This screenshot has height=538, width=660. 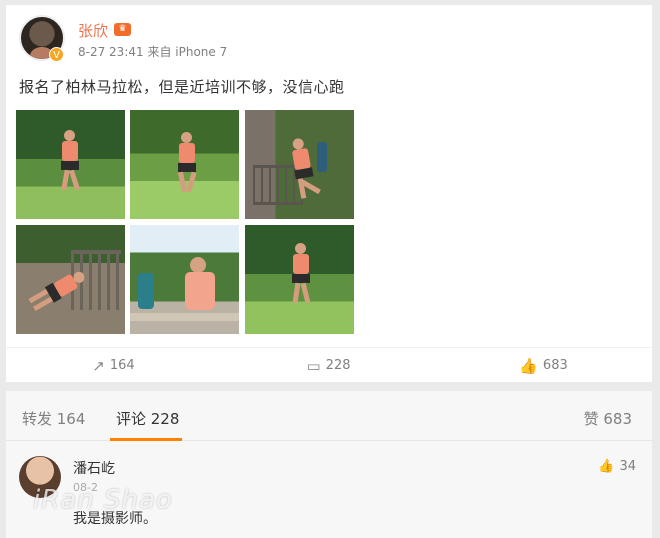 What do you see at coordinates (93, 30) in the screenshot?
I see `author-name: 张欣` at bounding box center [93, 30].